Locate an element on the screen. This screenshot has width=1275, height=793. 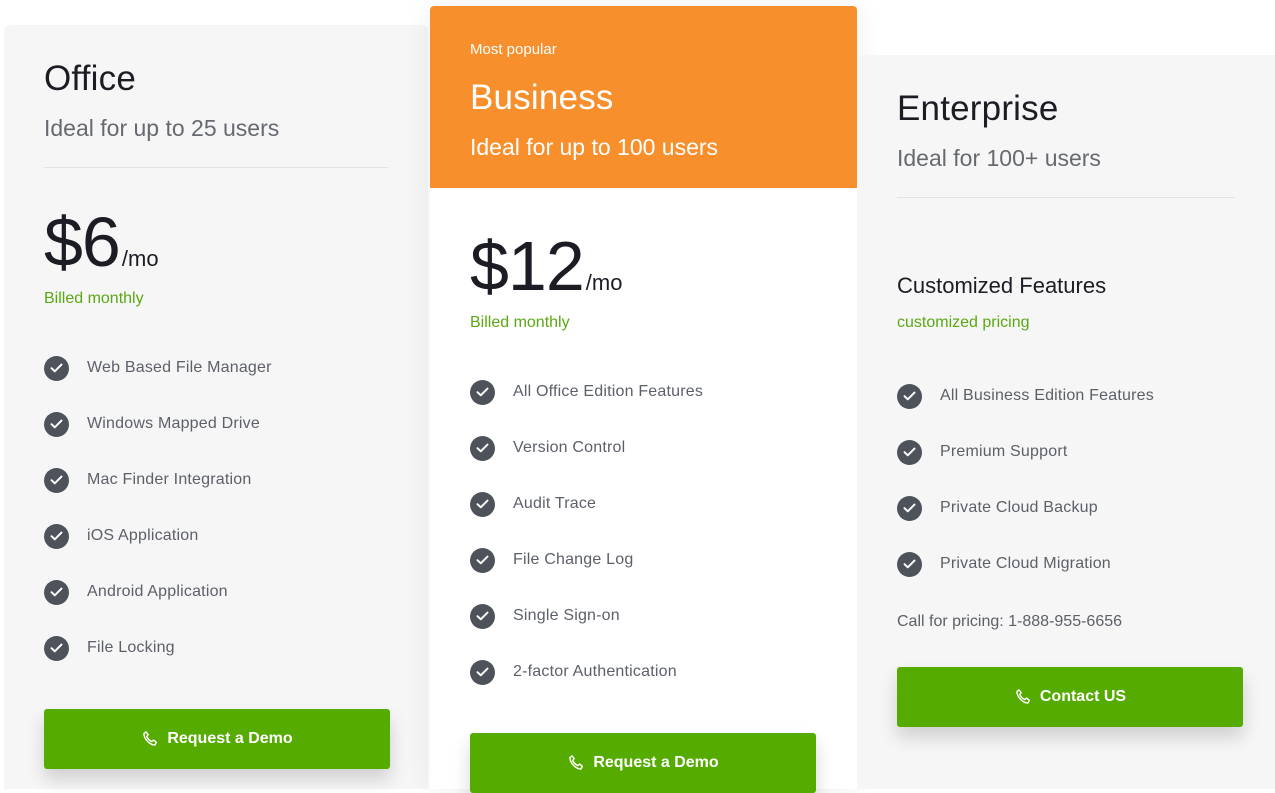
plan-subtitle: Ideal for up to 100 users is located at coordinates (594, 147).